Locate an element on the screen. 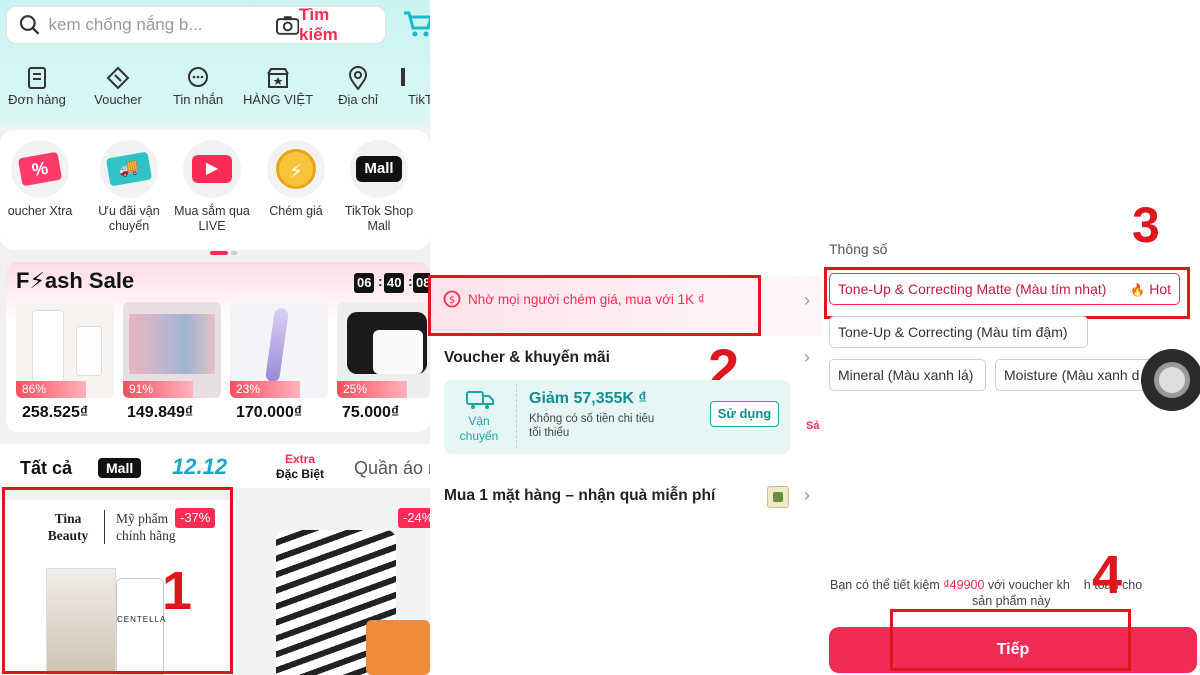  sold-percent-badge: 91% is located at coordinates (158, 389).